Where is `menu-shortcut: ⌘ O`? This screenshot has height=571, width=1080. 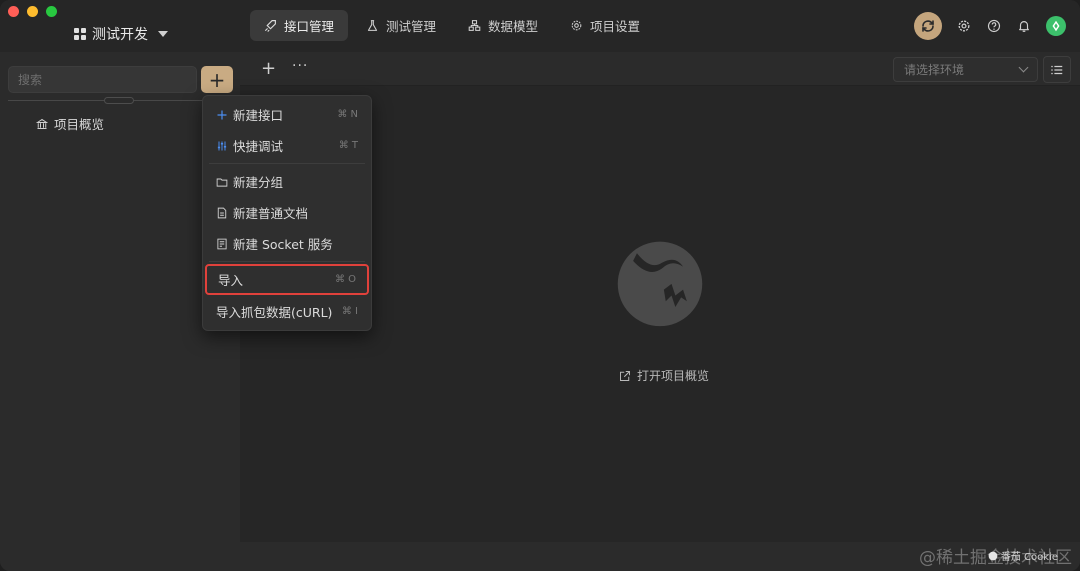
menu-shortcut: ⌘ O is located at coordinates (345, 279).